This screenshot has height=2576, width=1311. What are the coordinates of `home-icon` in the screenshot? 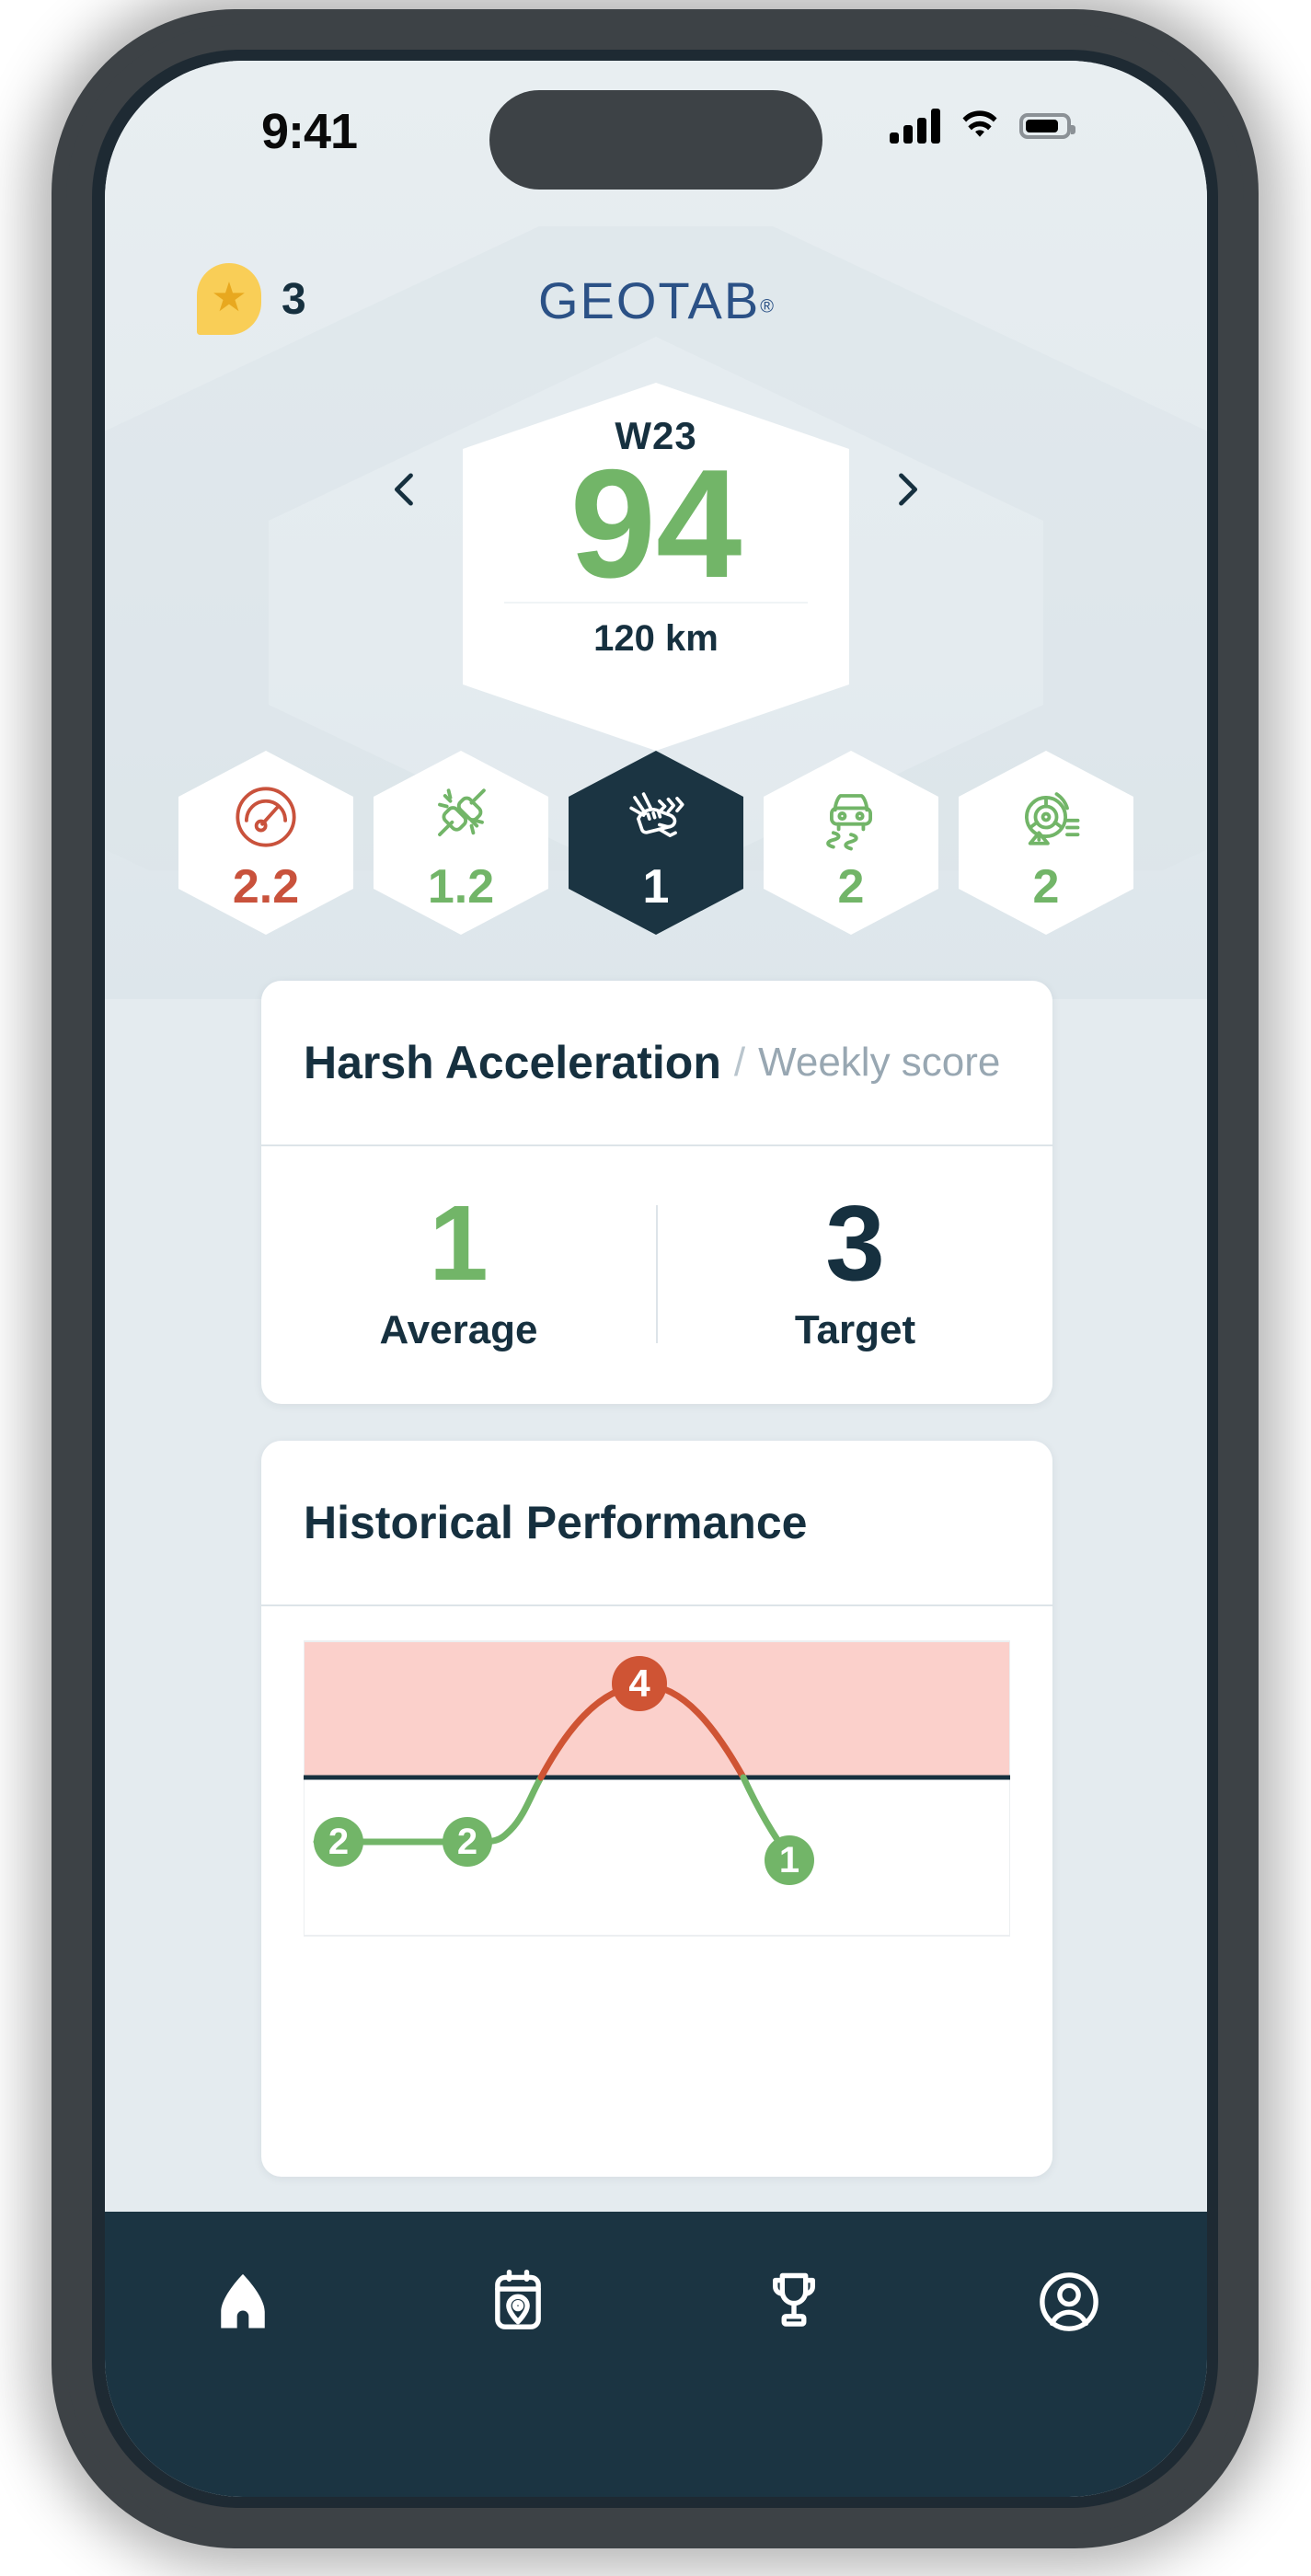 It's located at (243, 2301).